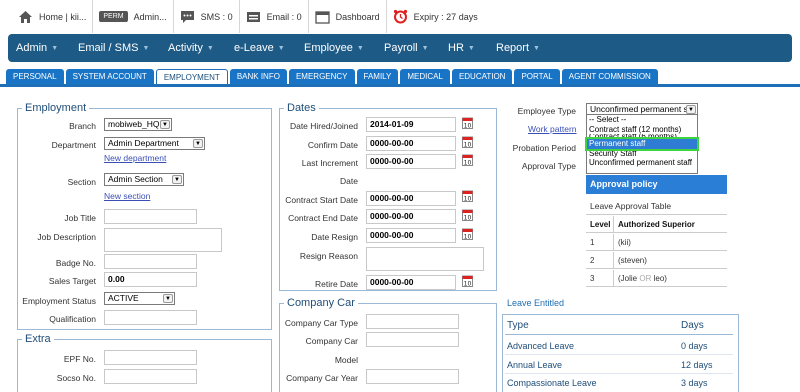 The width and height of the screenshot is (800, 392). Describe the element at coordinates (411, 216) in the screenshot. I see `contract-end-input: 0000-00-00` at that location.